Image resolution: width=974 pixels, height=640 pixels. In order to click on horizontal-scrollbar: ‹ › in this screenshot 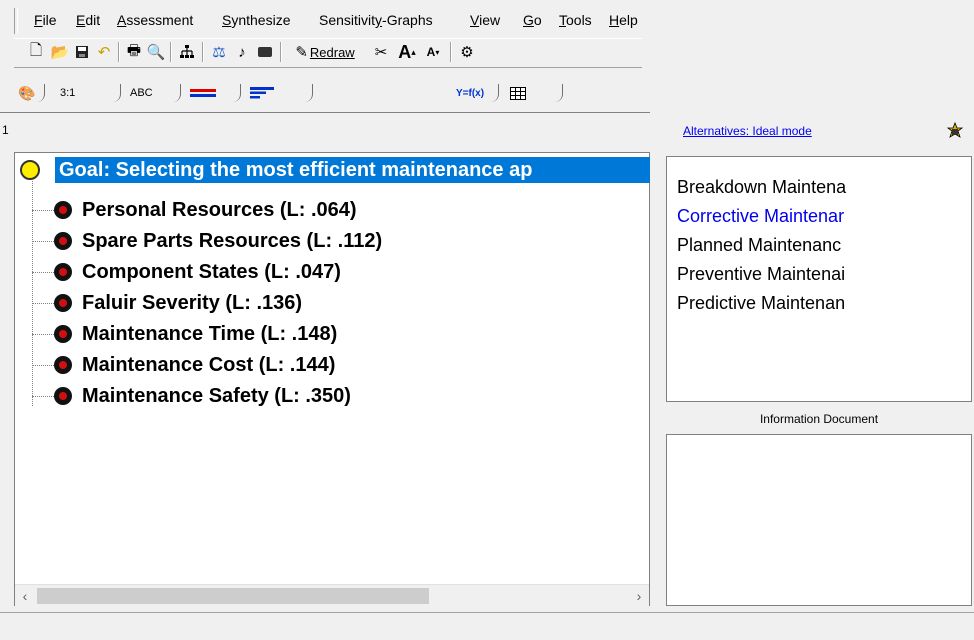, I will do `click(332, 595)`.